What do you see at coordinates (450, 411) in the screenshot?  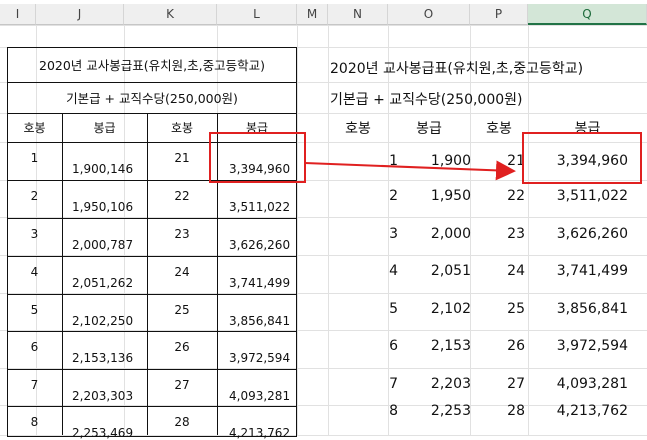 I see `right-row-salary: 2,253` at bounding box center [450, 411].